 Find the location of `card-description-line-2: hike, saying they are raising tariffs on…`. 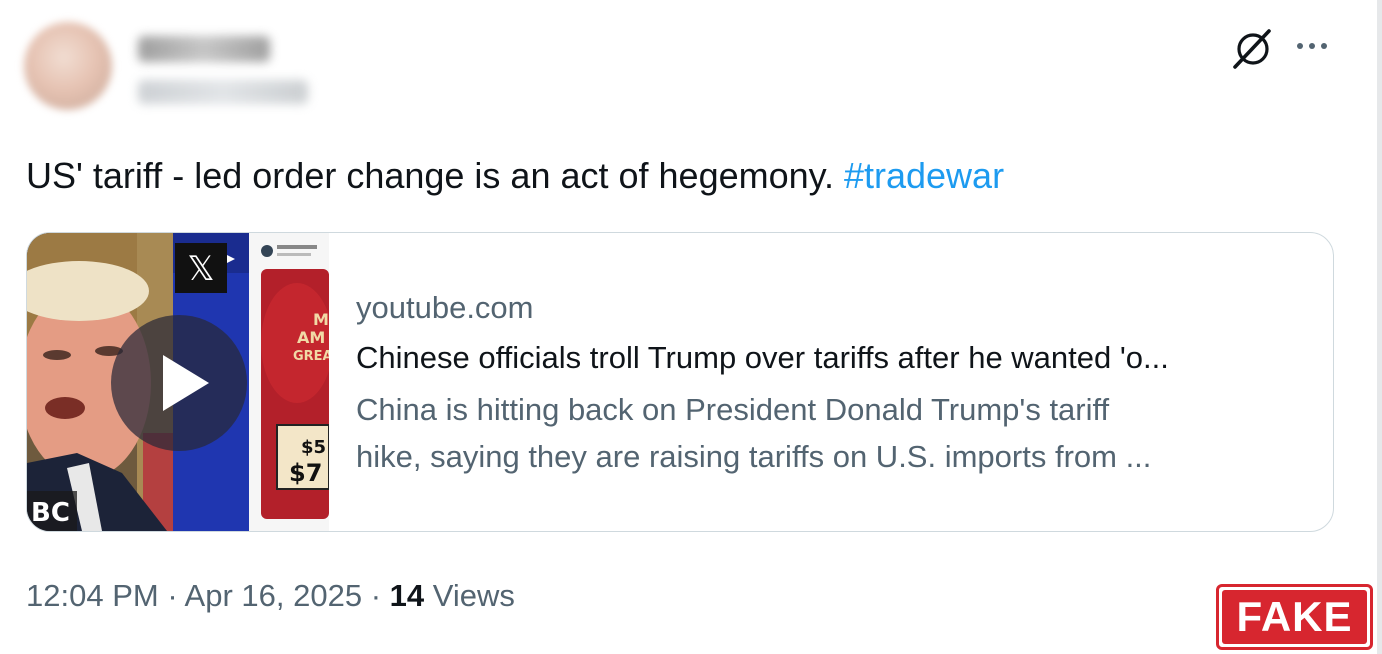

card-description-line-2: hike, saying they are raising tariffs on… is located at coordinates (754, 456).